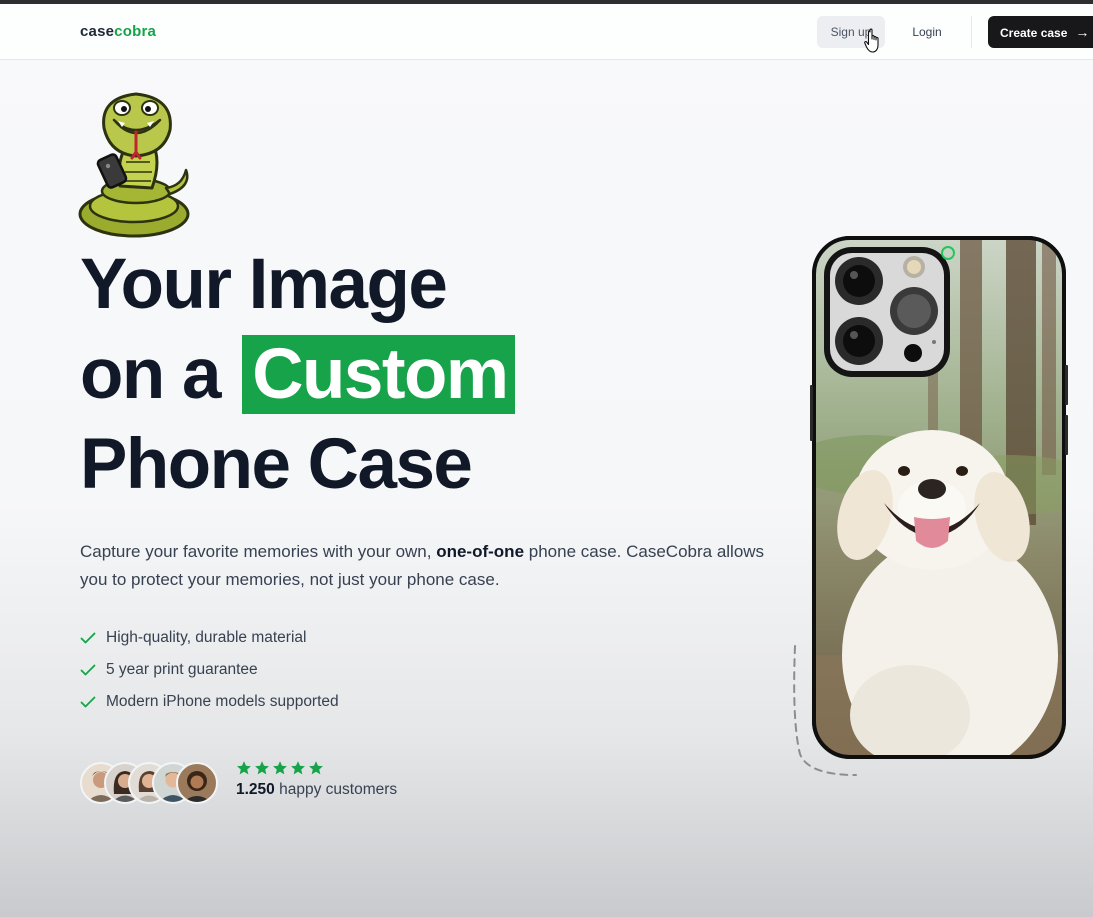  I want to click on feature-label: Modern iPhone models supported, so click(222, 701).